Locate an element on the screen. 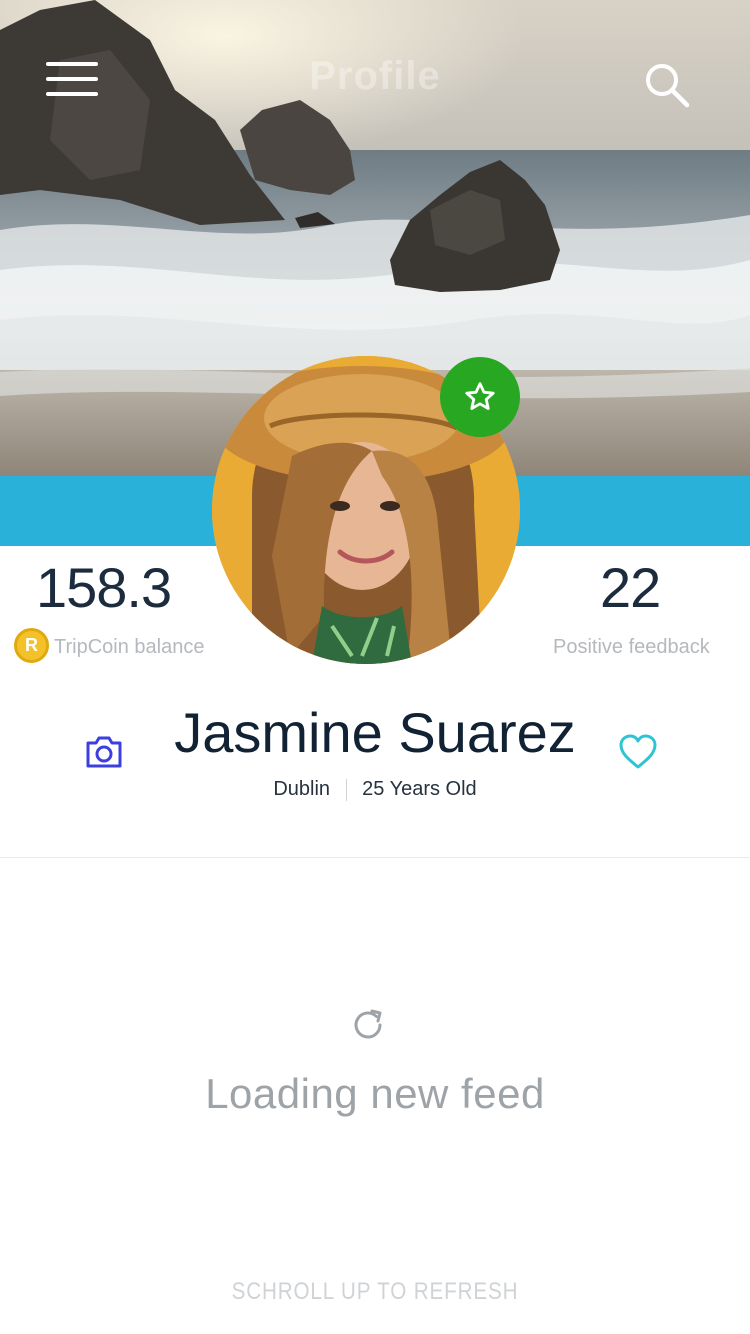  page-title: Profile is located at coordinates (375, 76).